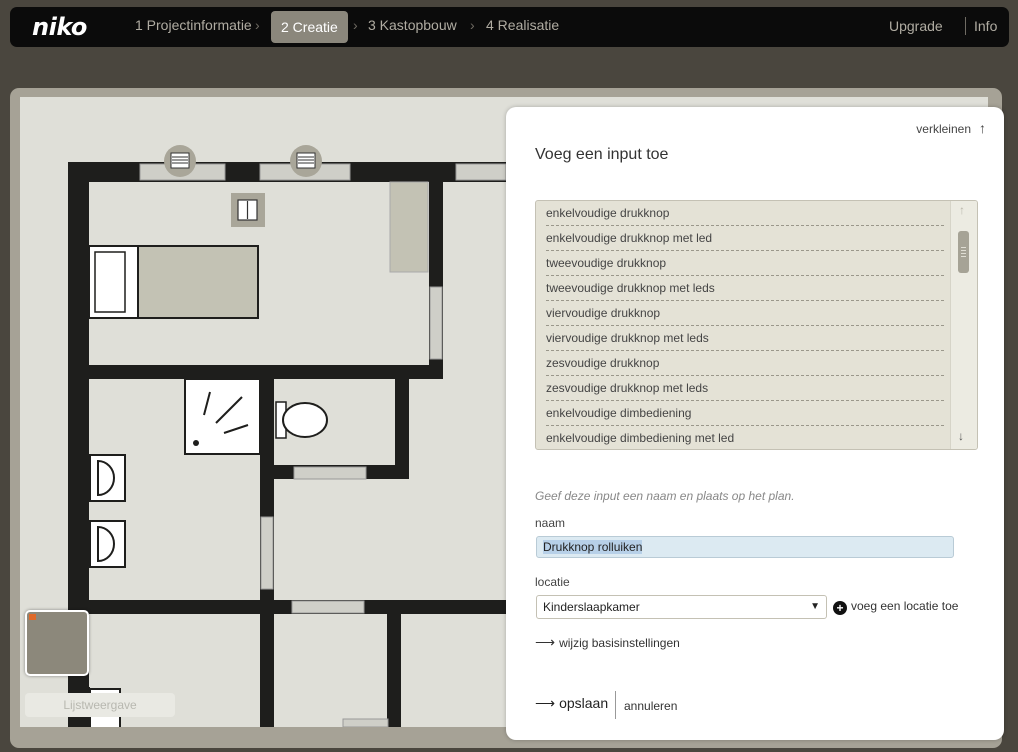  Describe the element at coordinates (745, 338) in the screenshot. I see `list-item: viervoudige drukknop met leds` at that location.